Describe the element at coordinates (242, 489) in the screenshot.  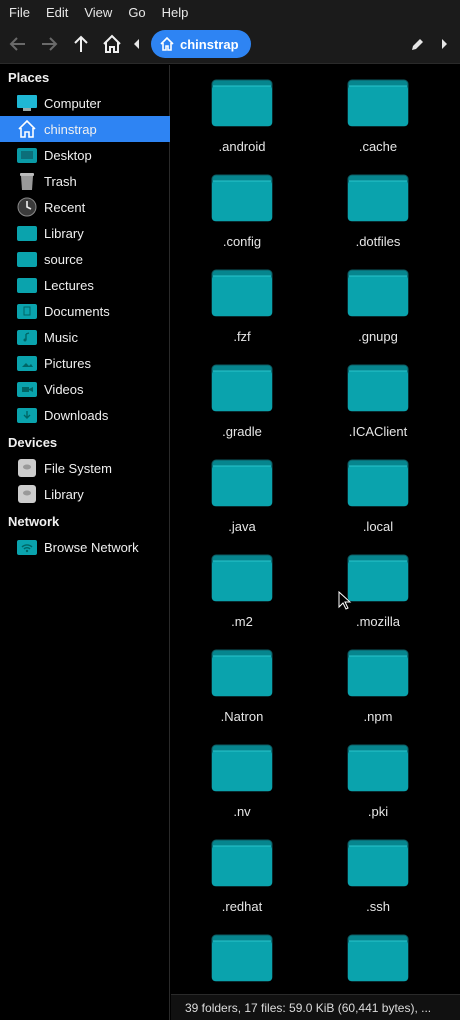
I see `folder-item: .java` at that location.